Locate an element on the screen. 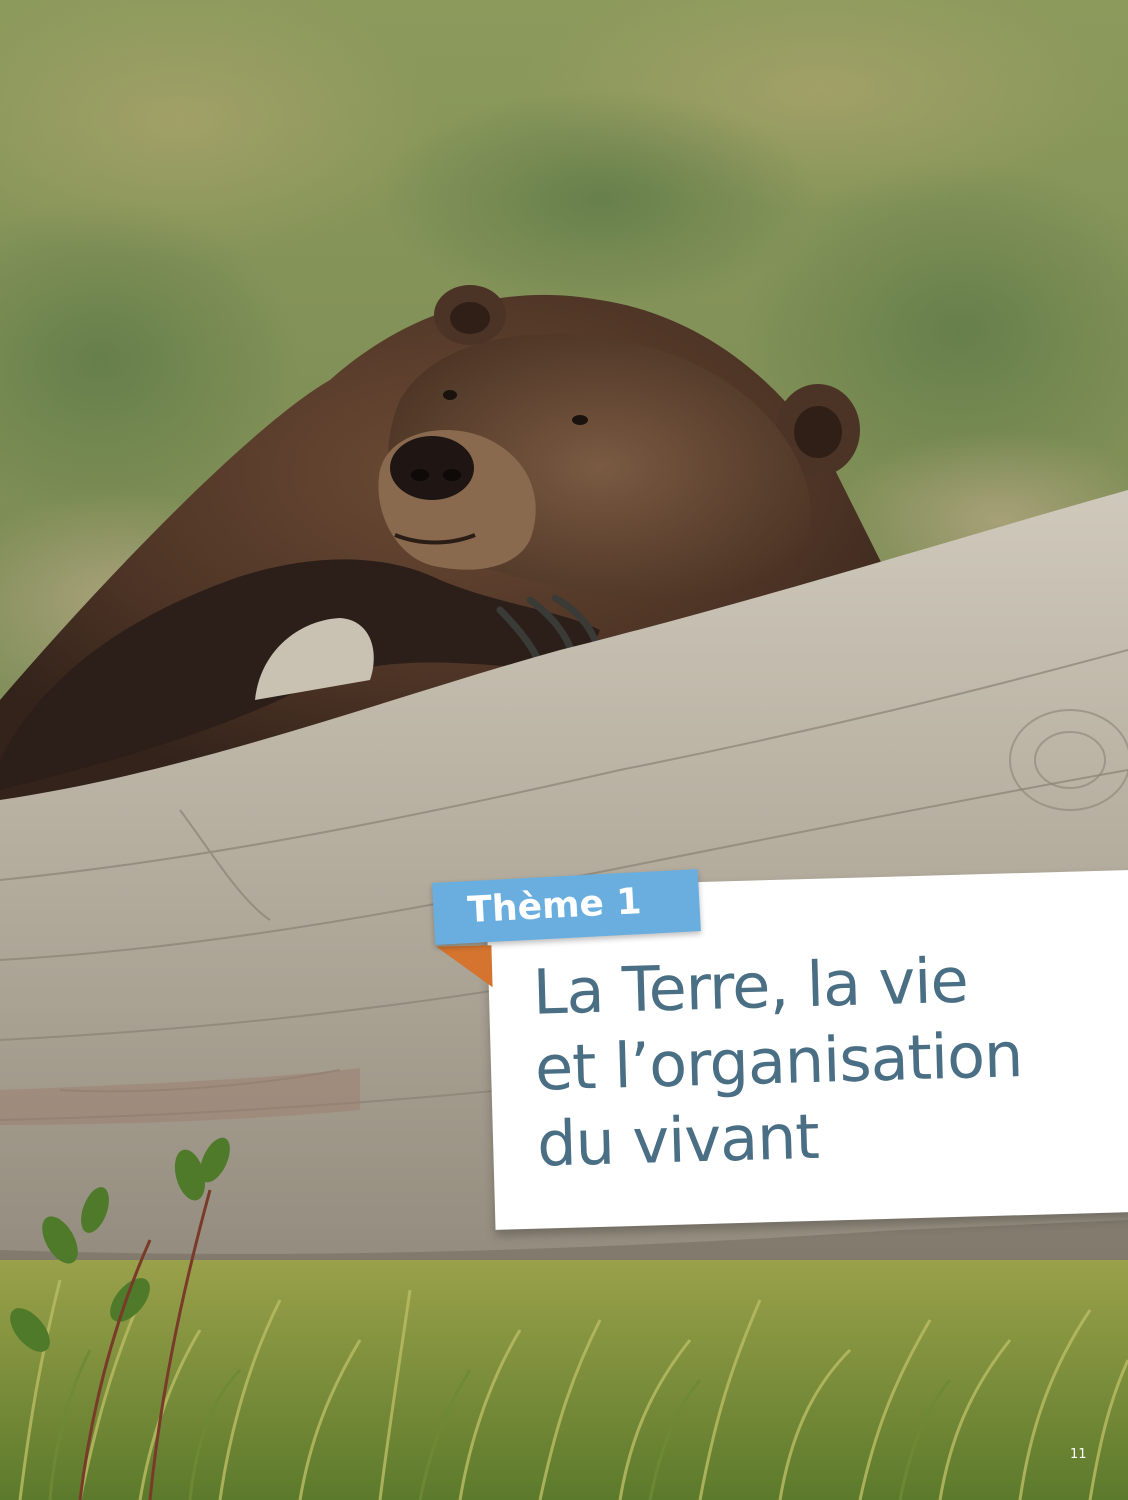  theme-tab-fold is located at coordinates (464, 967).